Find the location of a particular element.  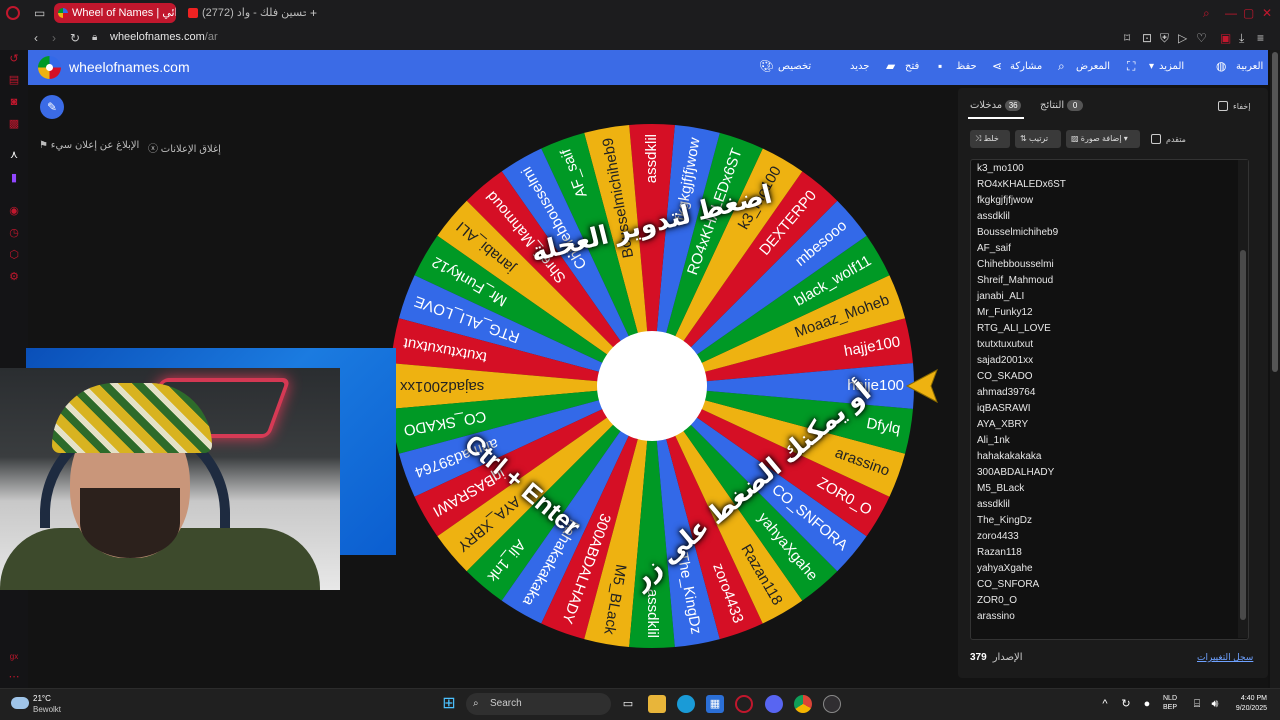

tray-app-icon: ↻ is located at coordinates (1126, 704).